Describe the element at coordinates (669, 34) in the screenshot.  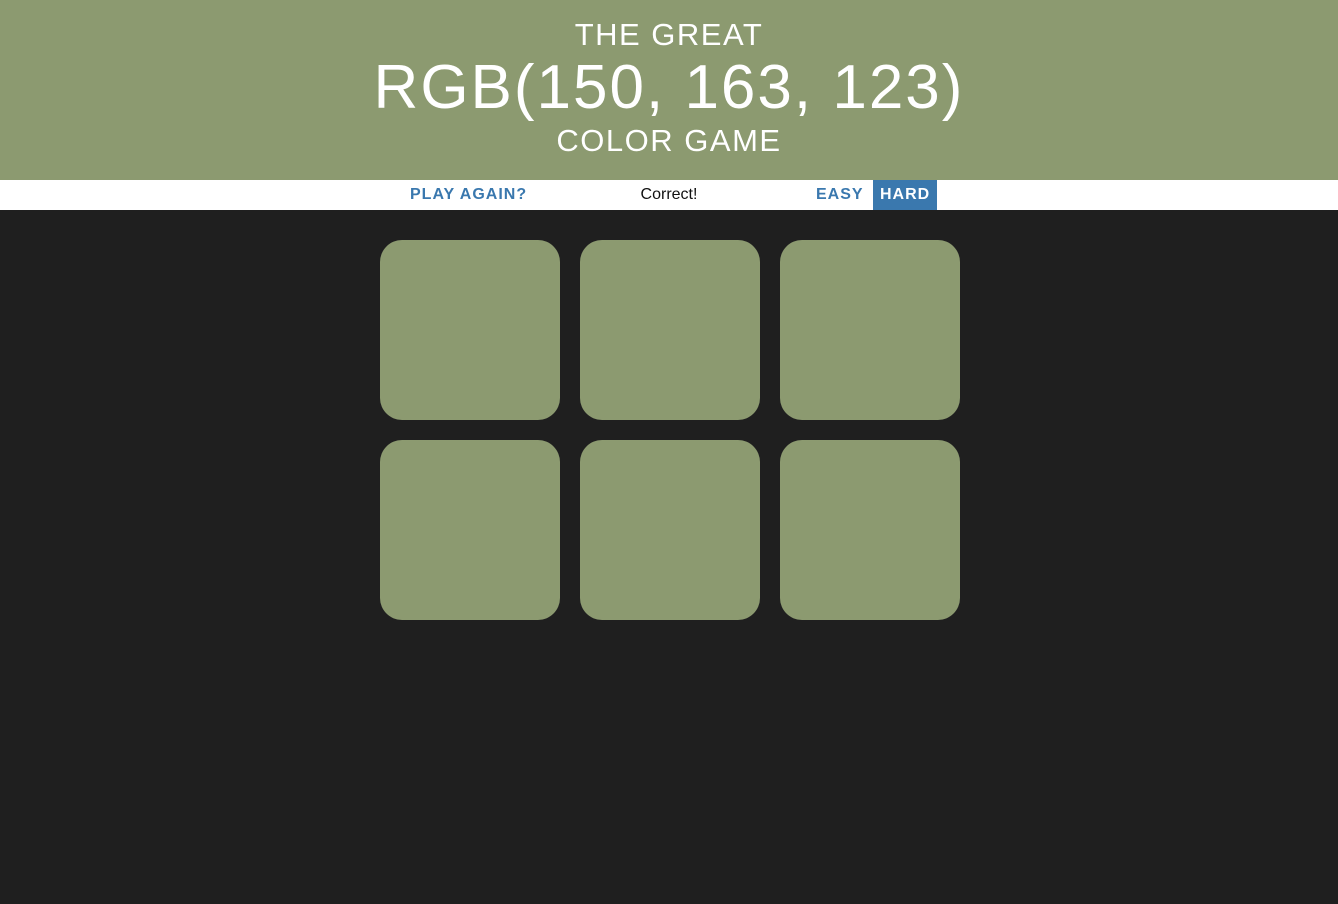
I see `title-line-top: THE GREAT` at that location.